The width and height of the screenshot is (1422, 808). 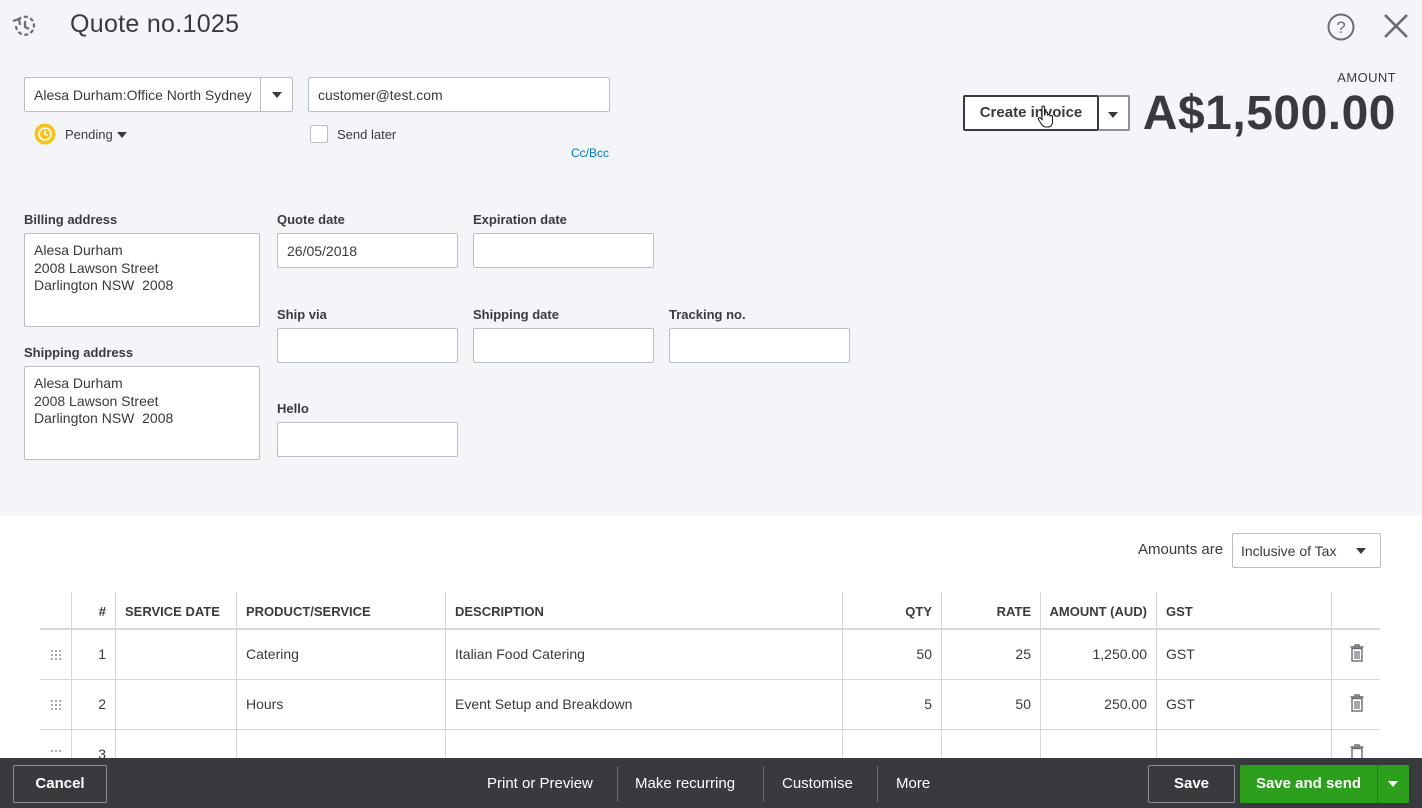 I want to click on help-icon: ?, so click(x=1341, y=27).